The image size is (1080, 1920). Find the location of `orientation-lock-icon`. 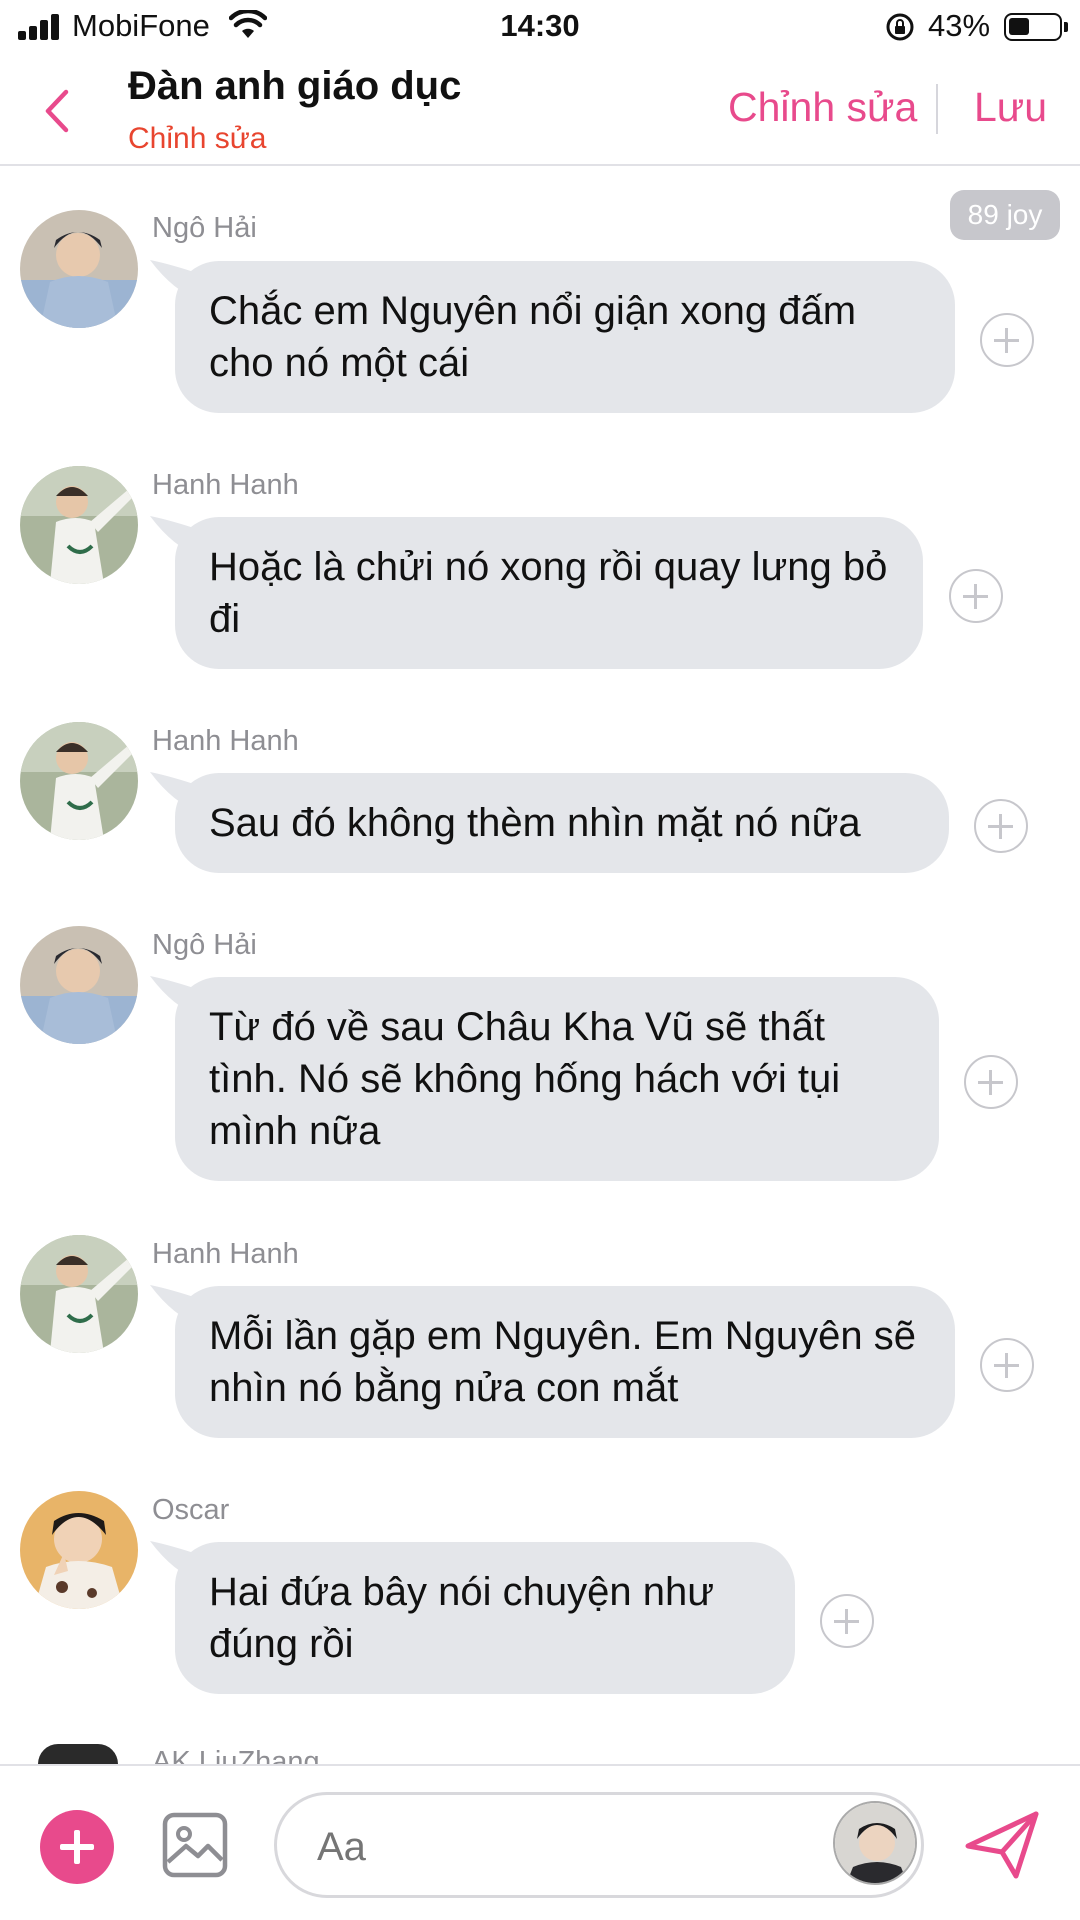

orientation-lock-icon is located at coordinates (900, 27).